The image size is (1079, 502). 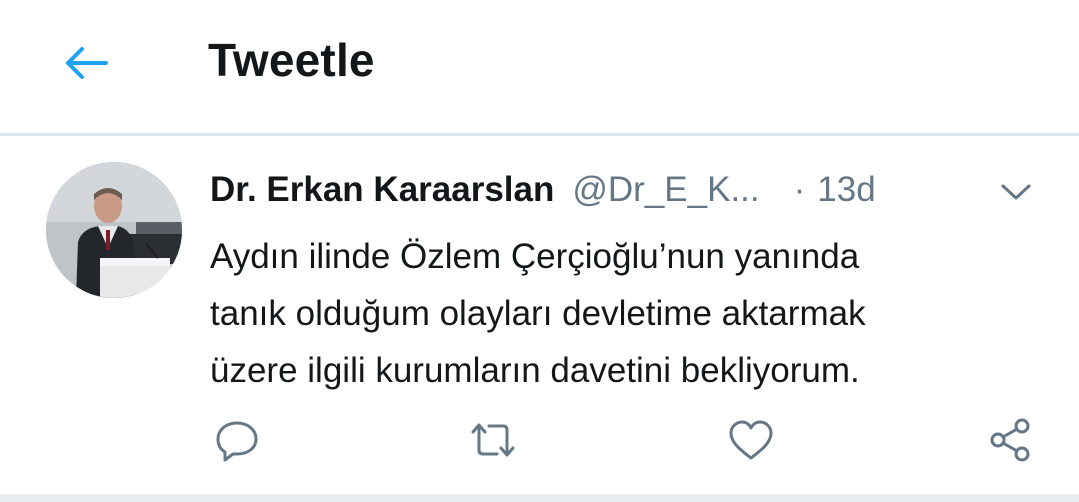 I want to click on like-button, so click(x=751, y=440).